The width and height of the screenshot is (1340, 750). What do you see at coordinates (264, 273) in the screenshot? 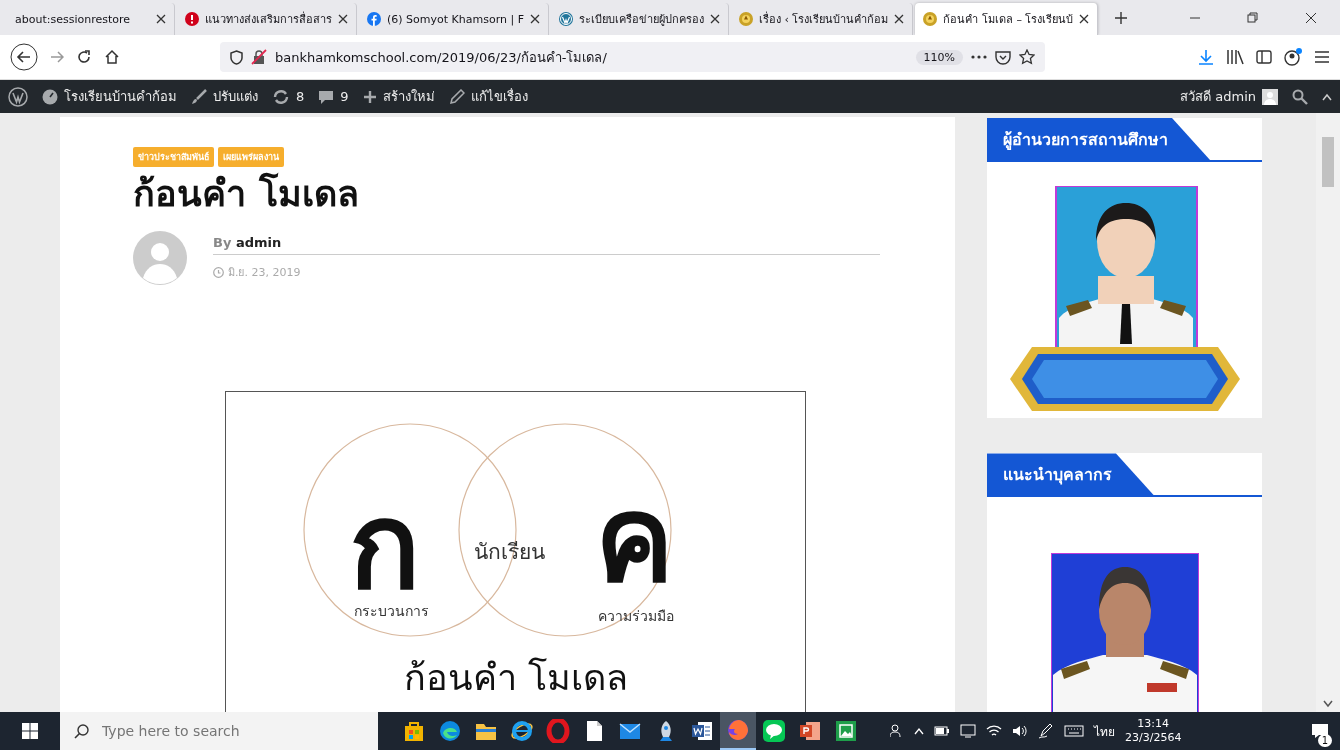
I see `post-date: มิ.ย. 23, 2019` at bounding box center [264, 273].